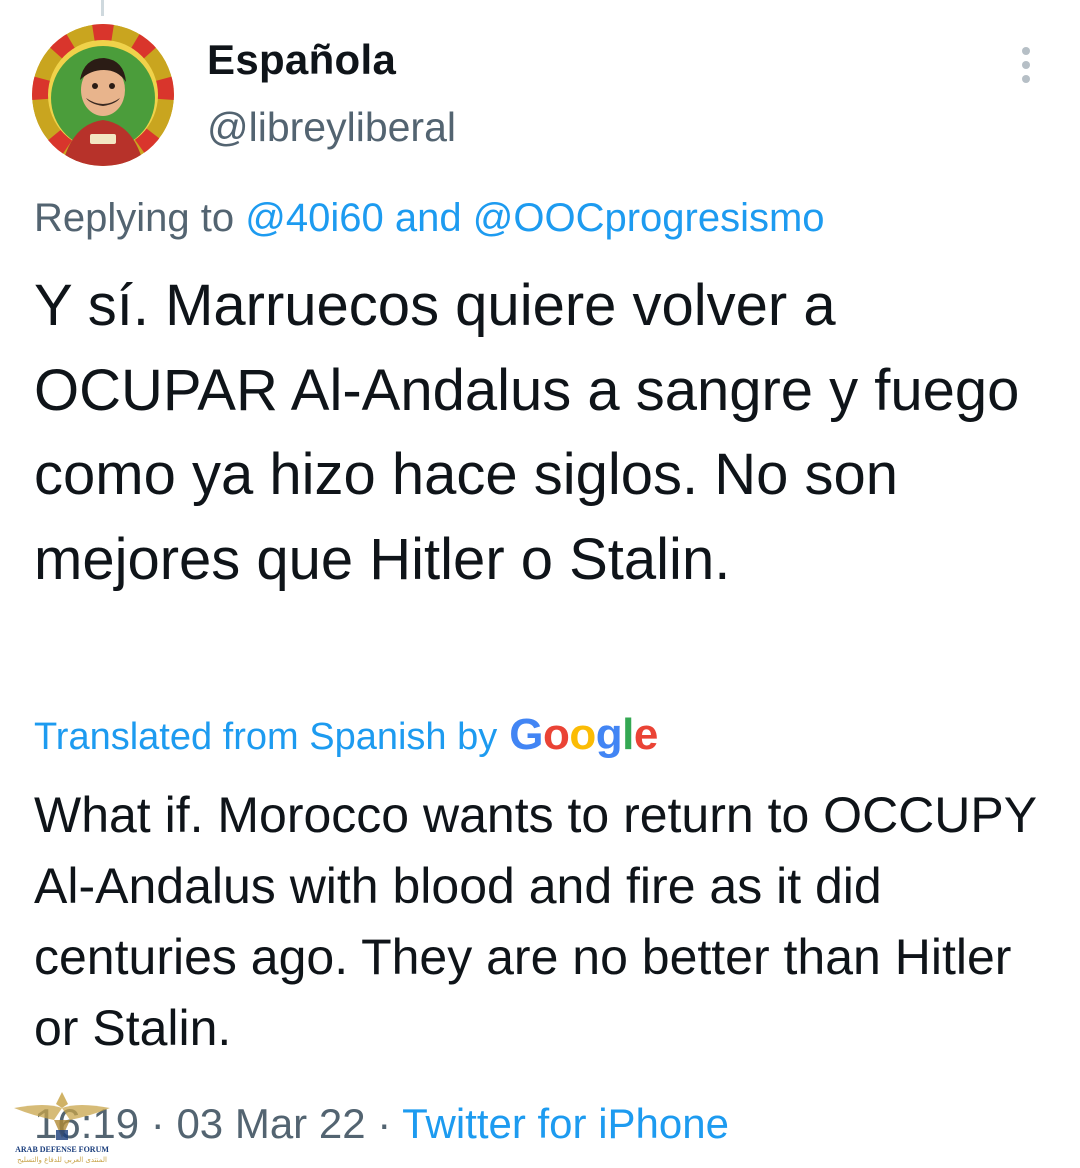 This screenshot has height=1168, width=1080. I want to click on profile-avatar, so click(103, 95).